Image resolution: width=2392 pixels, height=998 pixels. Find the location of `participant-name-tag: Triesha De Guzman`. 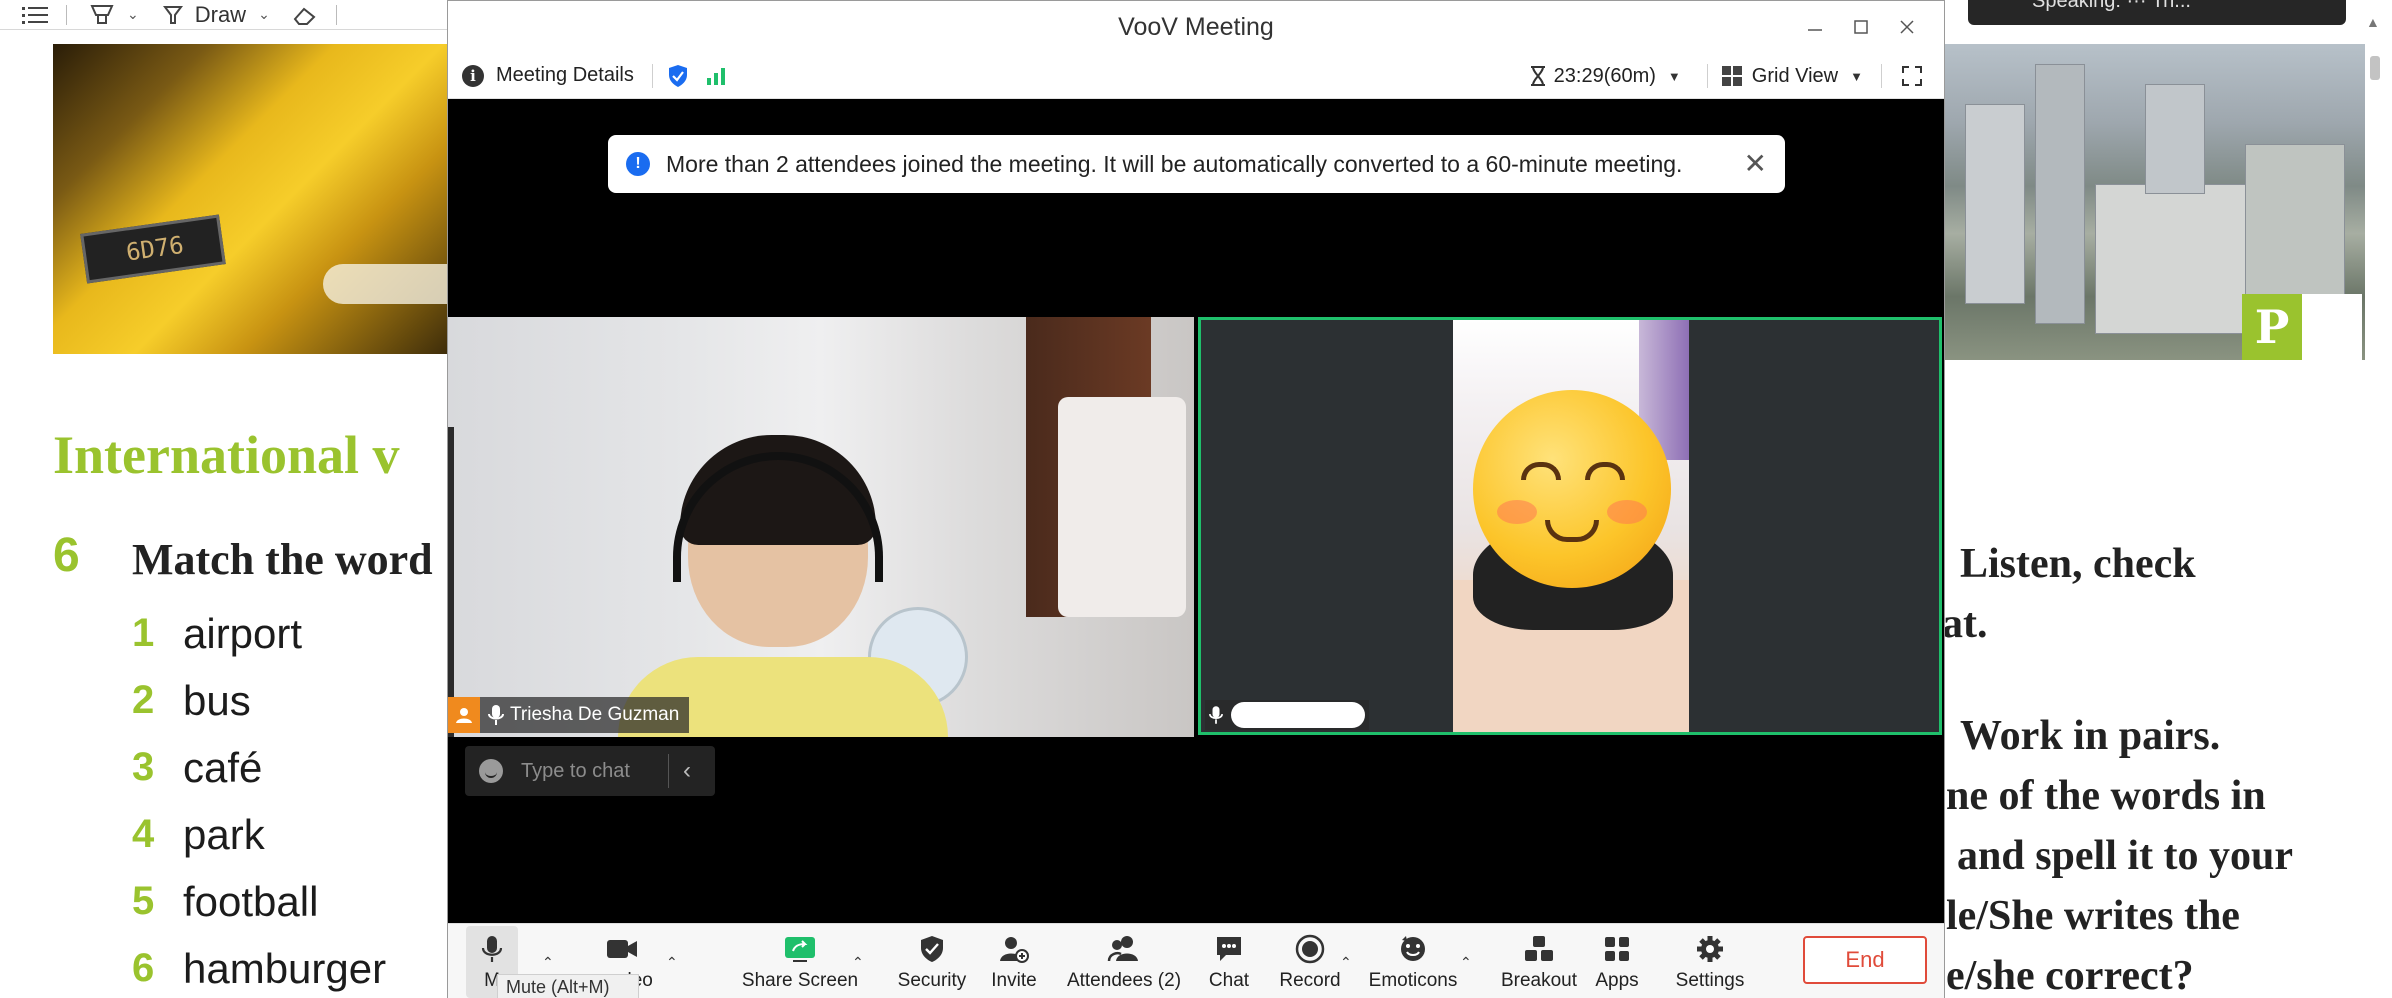

participant-name-tag: Triesha De Guzman is located at coordinates (569, 715).